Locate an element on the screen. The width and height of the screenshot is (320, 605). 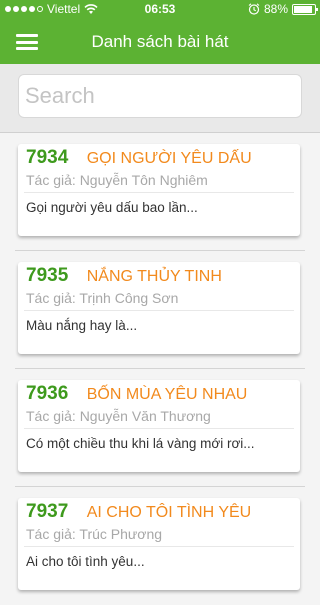
song-title: BỐN MÙA YÊU NHAU is located at coordinates (167, 394).